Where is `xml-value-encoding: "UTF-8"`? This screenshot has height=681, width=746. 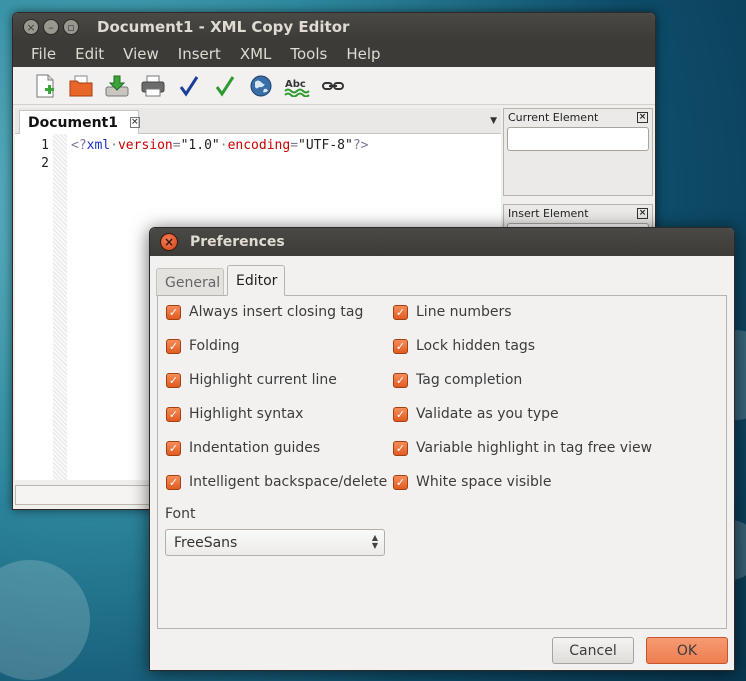 xml-value-encoding: "UTF-8" is located at coordinates (325, 145).